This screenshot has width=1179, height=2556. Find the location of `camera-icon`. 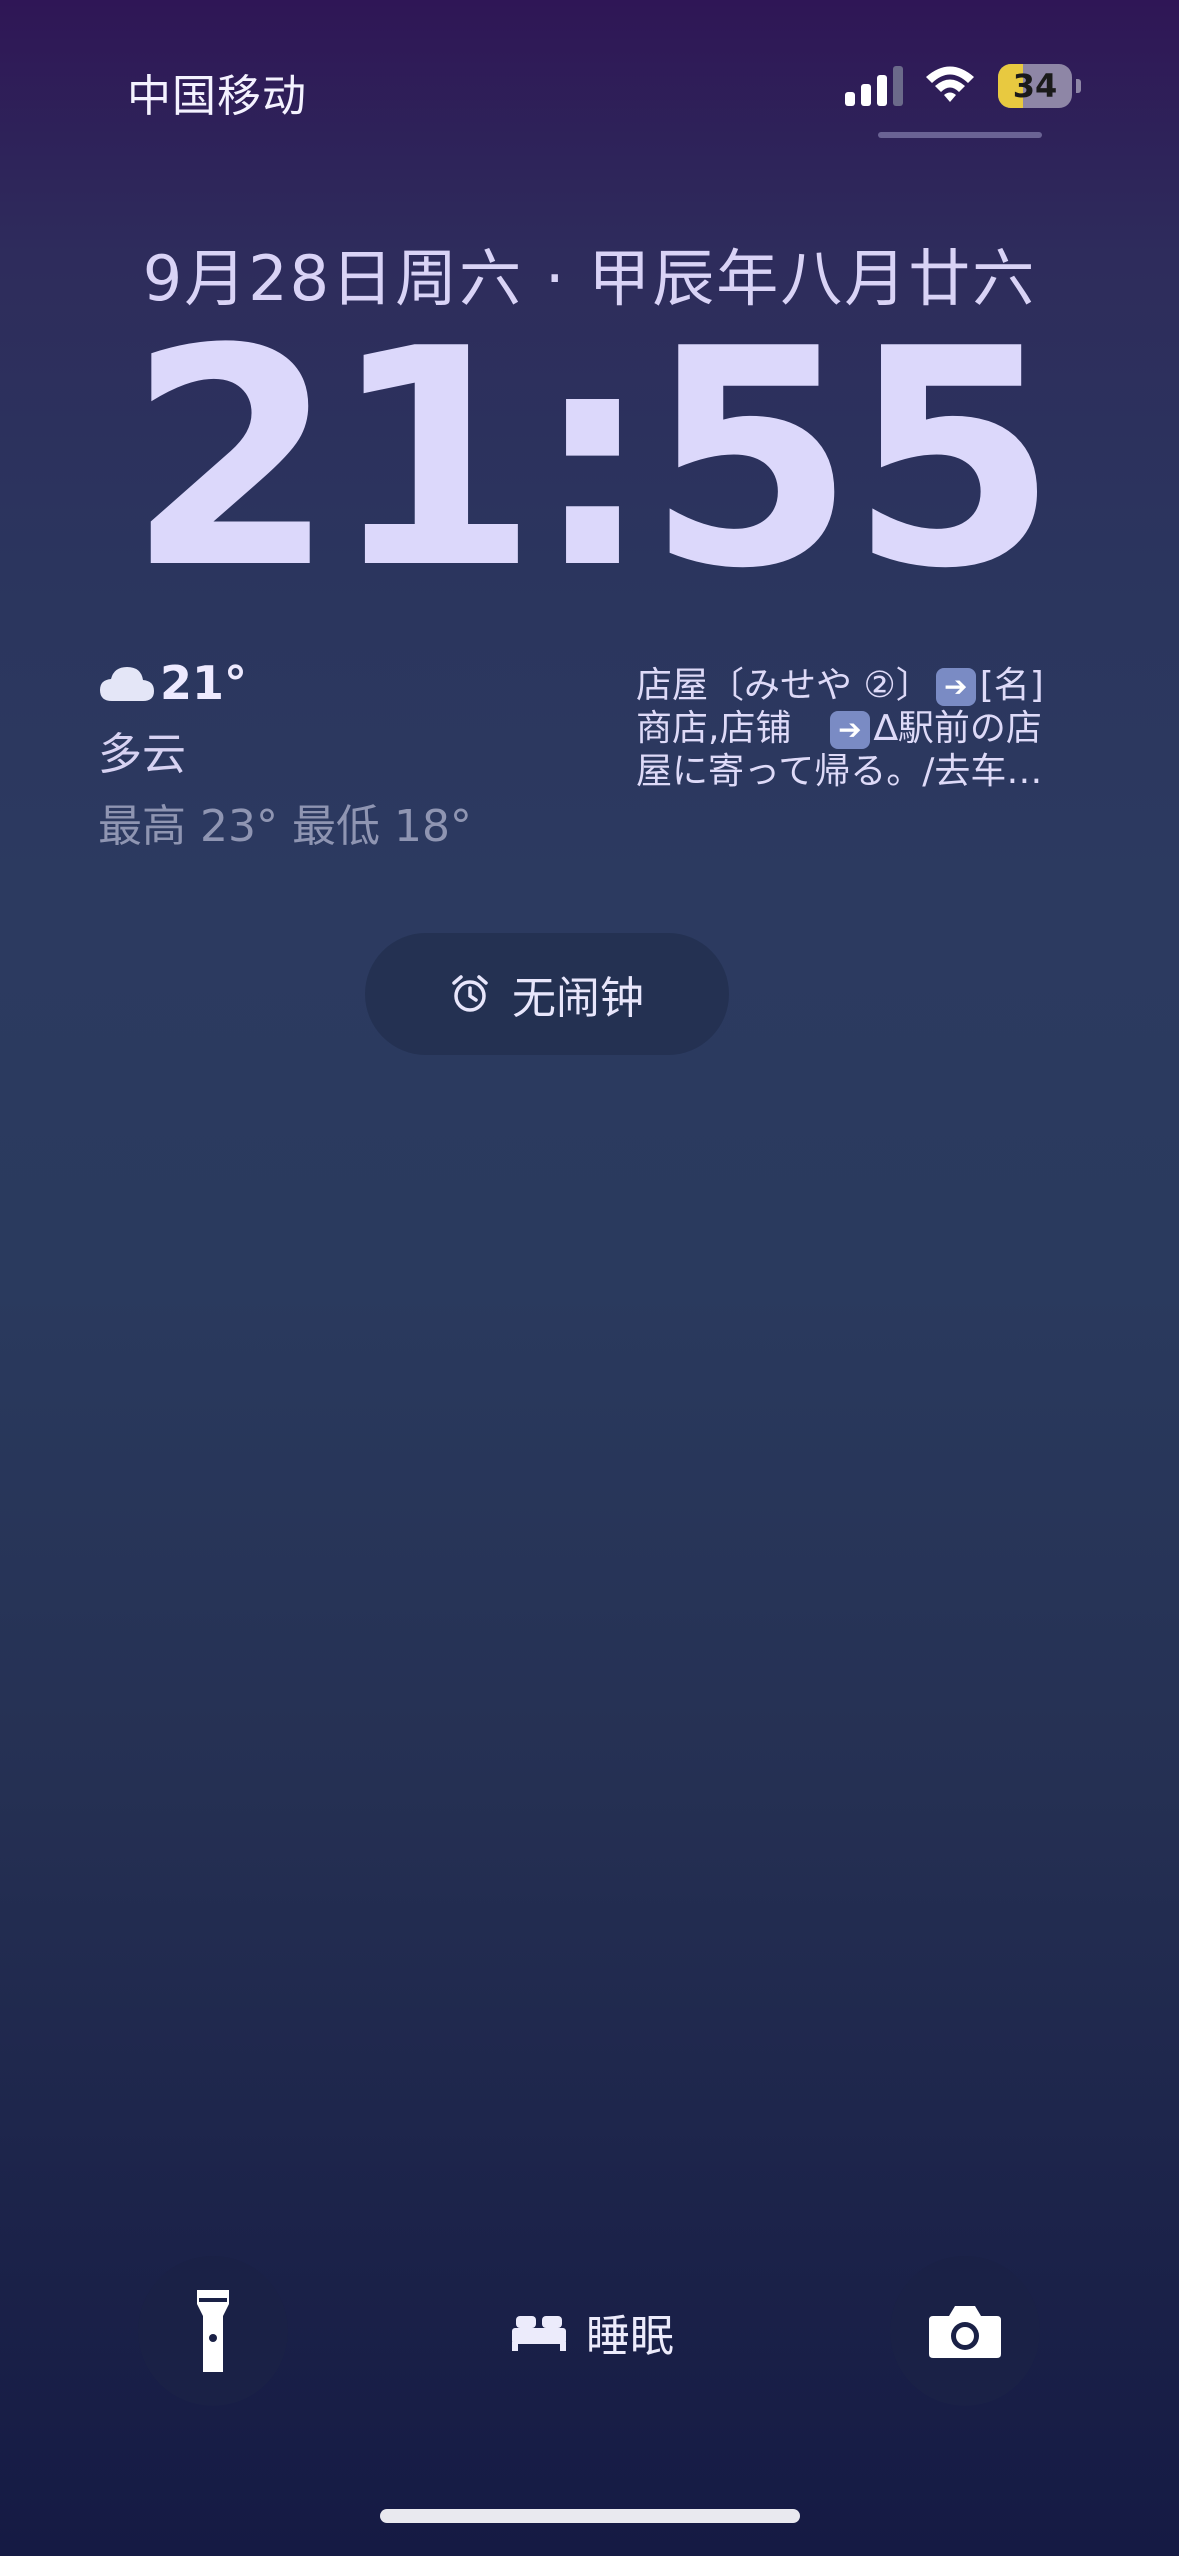

camera-icon is located at coordinates (965, 2332).